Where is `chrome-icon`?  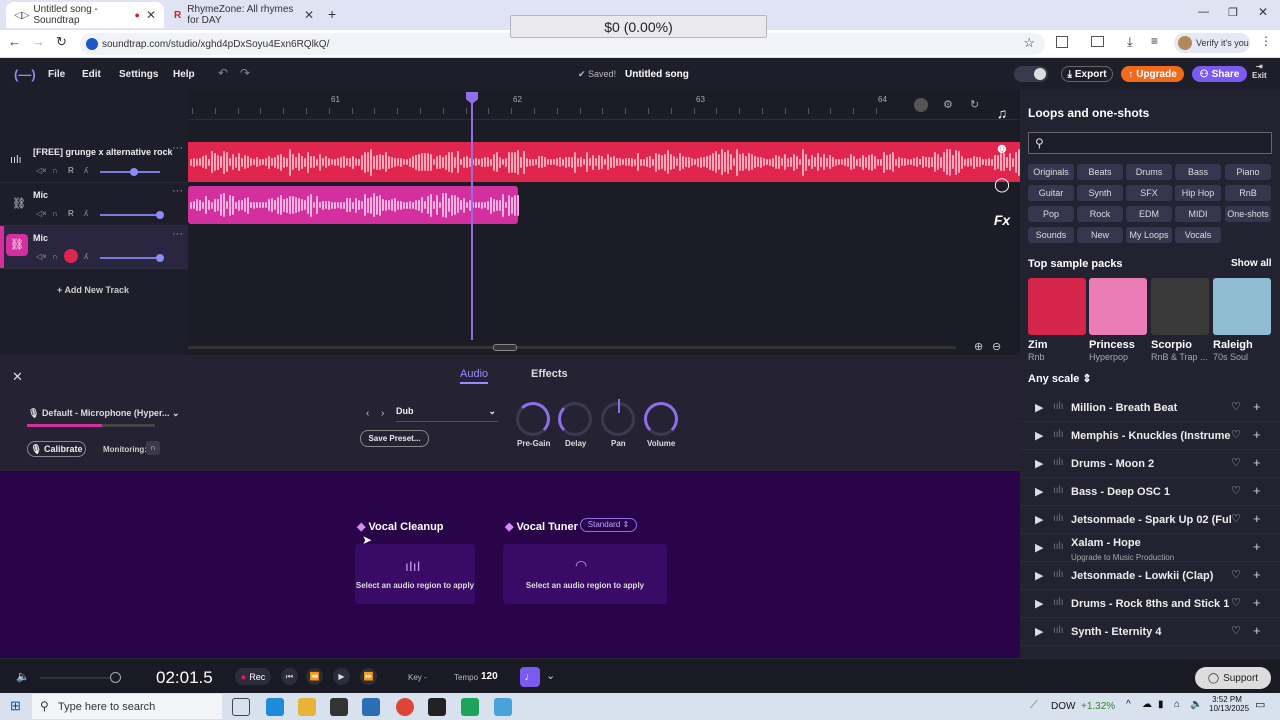 chrome-icon is located at coordinates (405, 707).